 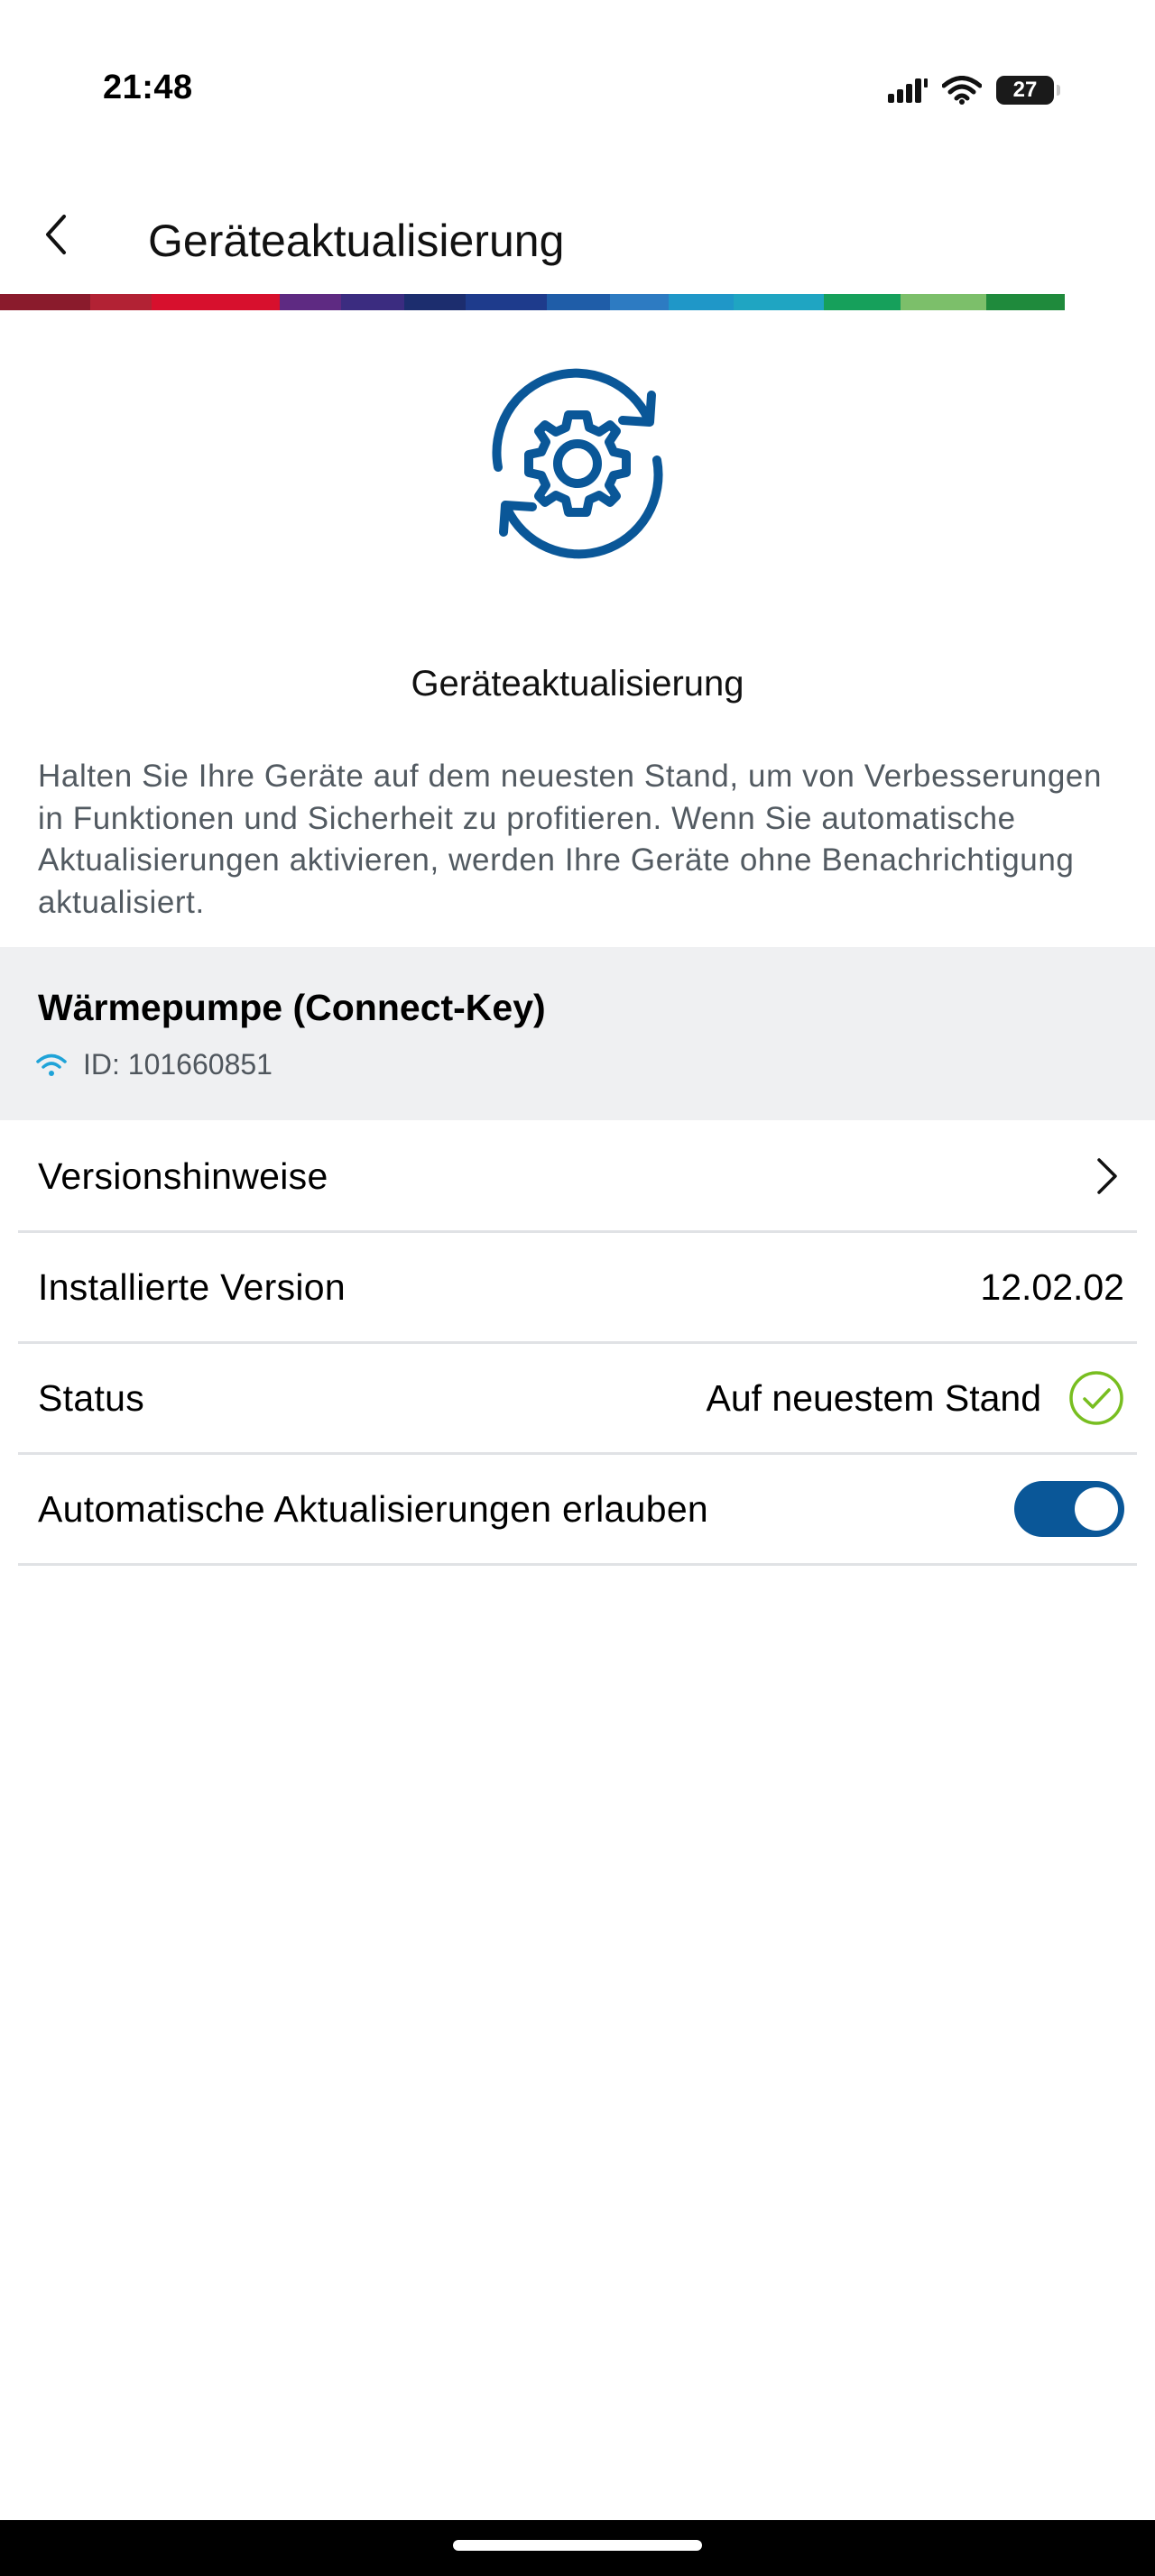 What do you see at coordinates (292, 1008) in the screenshot?
I see `device-name: Wärmepumpe (Connect-Key)` at bounding box center [292, 1008].